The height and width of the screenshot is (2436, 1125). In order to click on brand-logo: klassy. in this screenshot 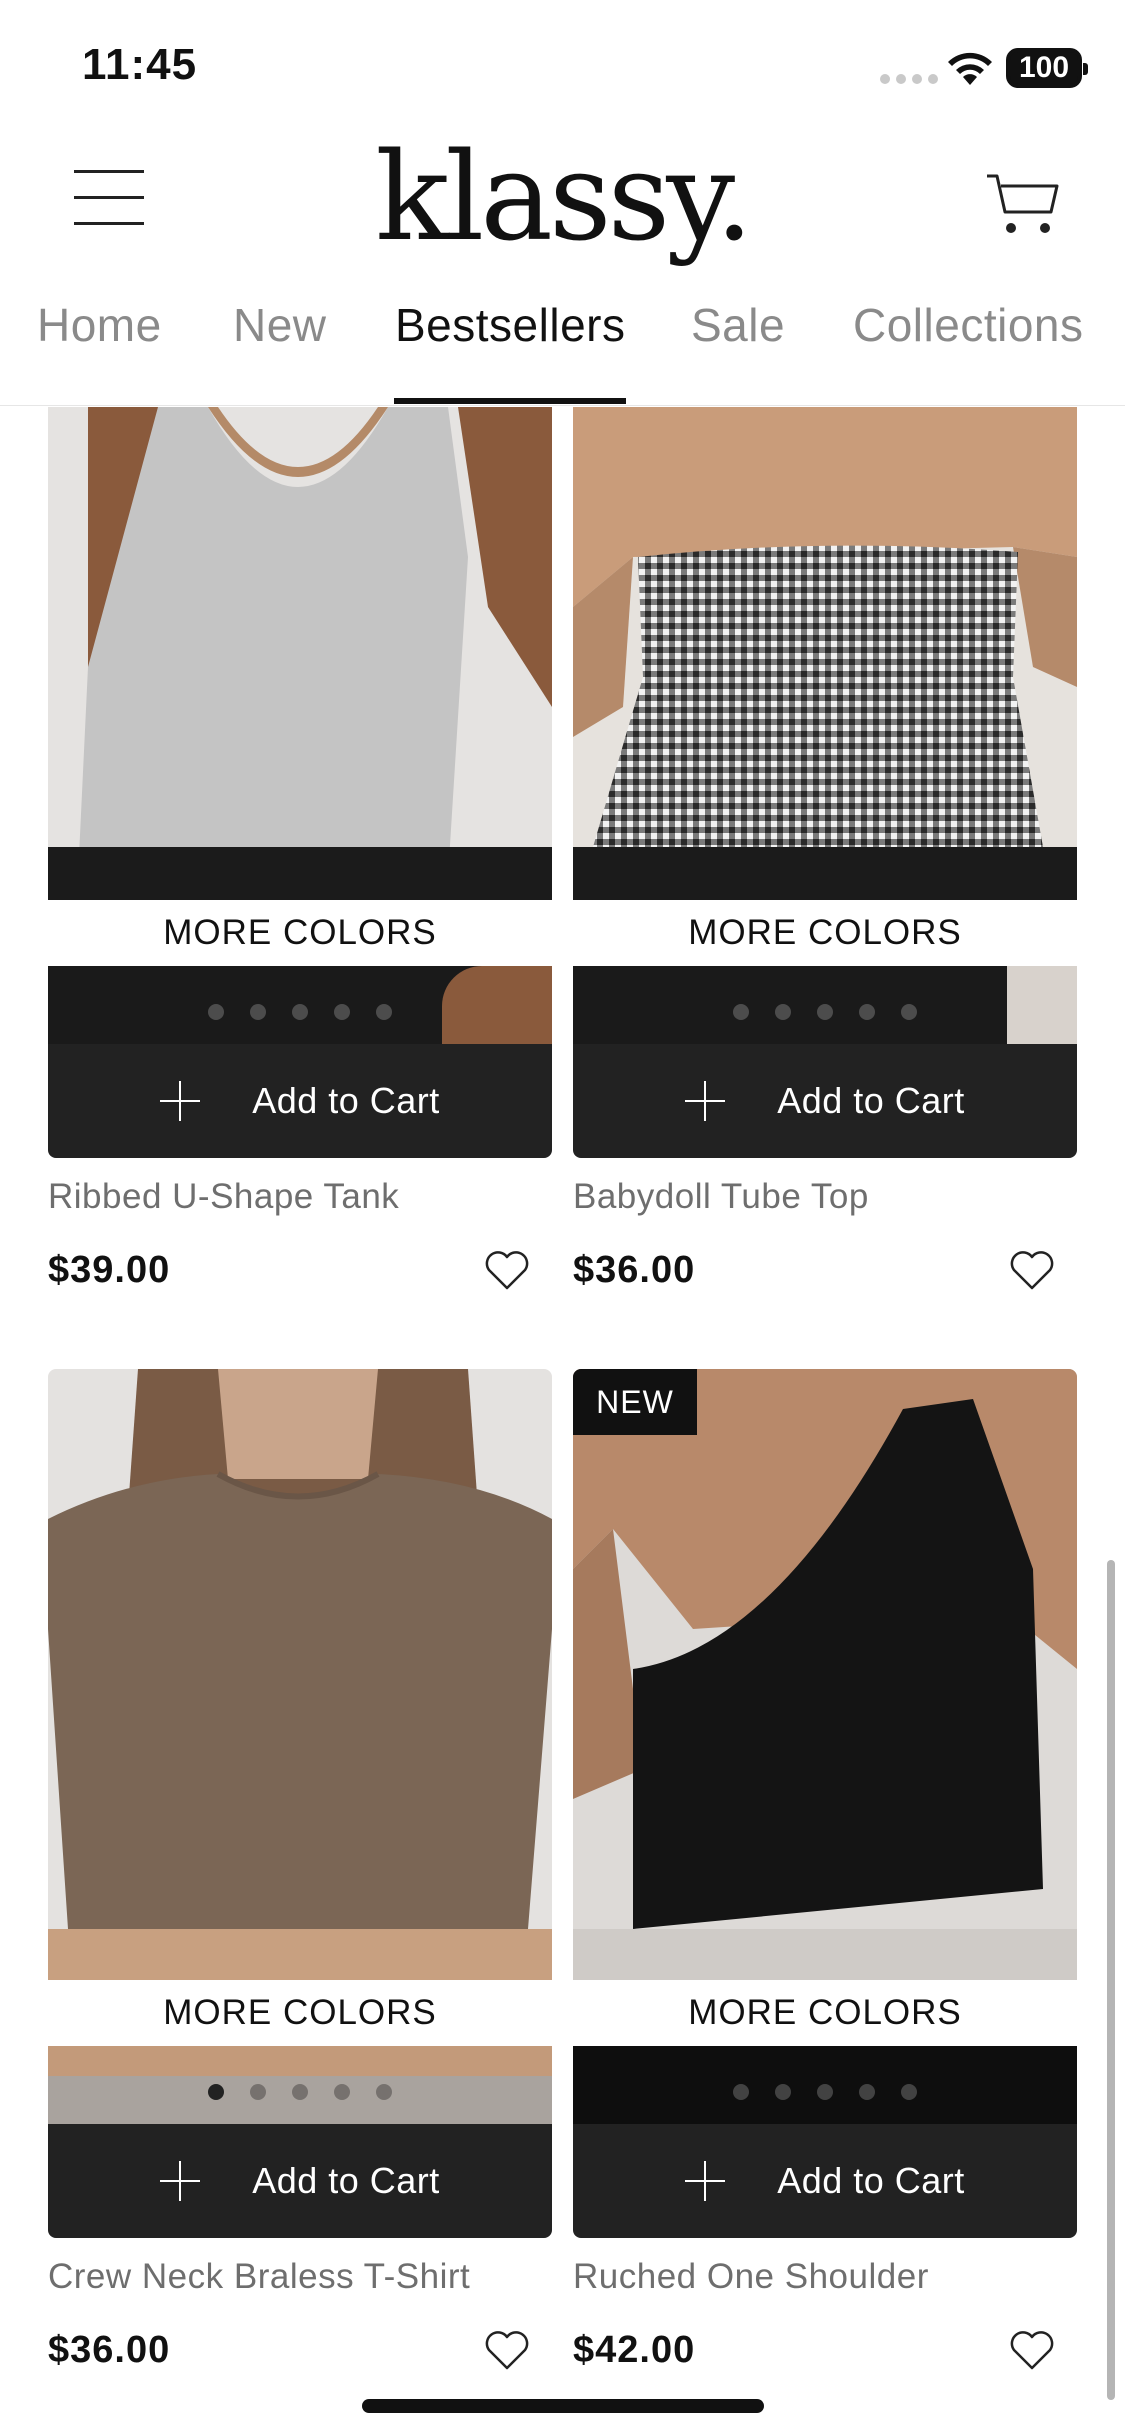, I will do `click(562, 197)`.